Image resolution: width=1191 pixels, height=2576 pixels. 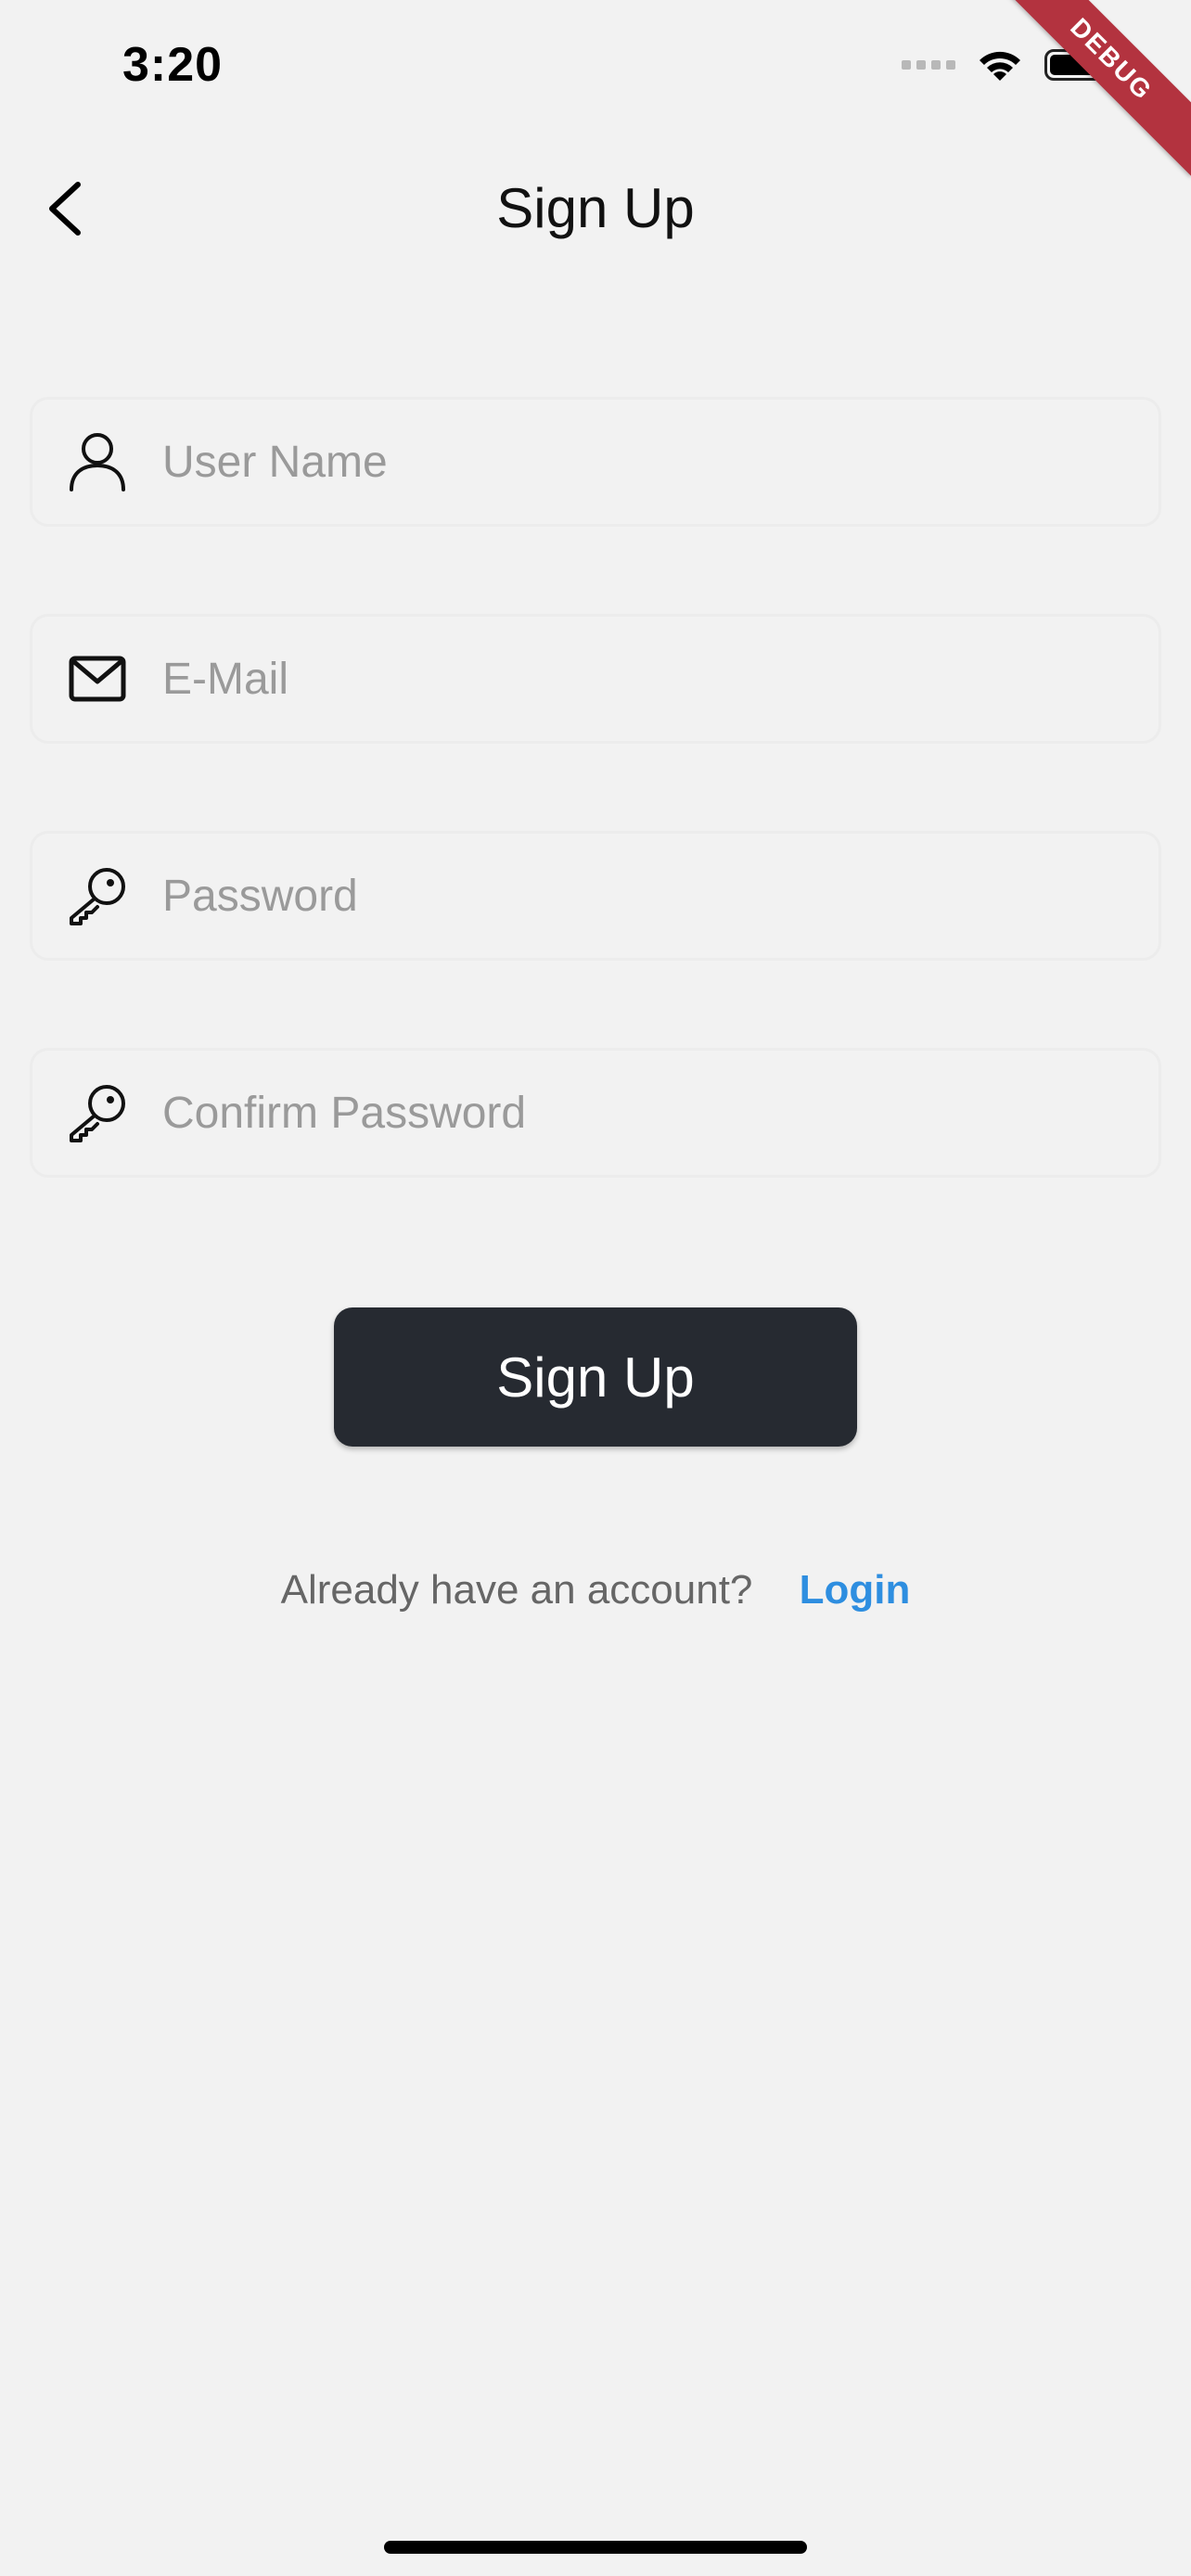 I want to click on login-row: Already have an account? Login, so click(x=595, y=1590).